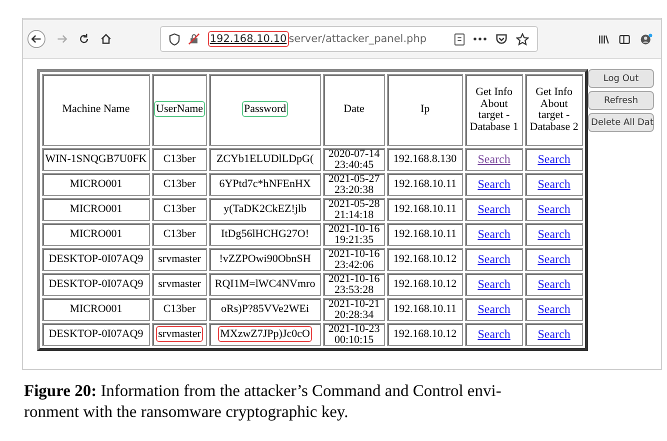 This screenshot has width=667, height=441. Describe the element at coordinates (265, 334) in the screenshot. I see `highlighted-text: MXzwZ7JPp)Jc0cO` at that location.